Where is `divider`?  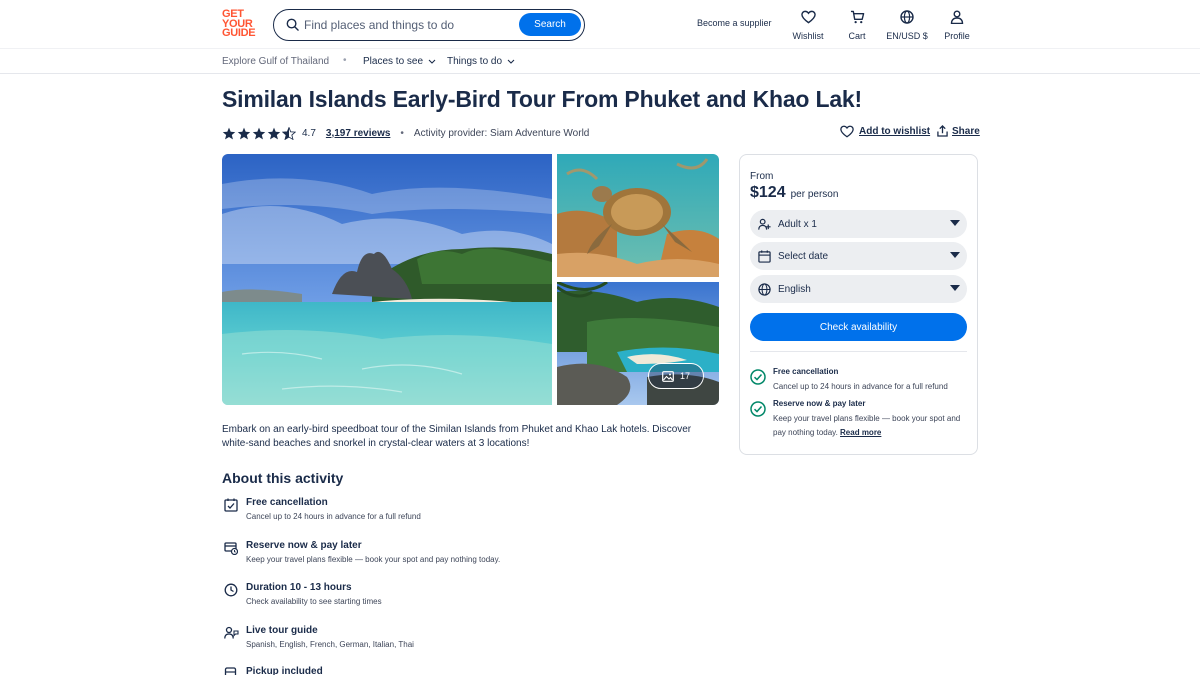 divider is located at coordinates (858, 351).